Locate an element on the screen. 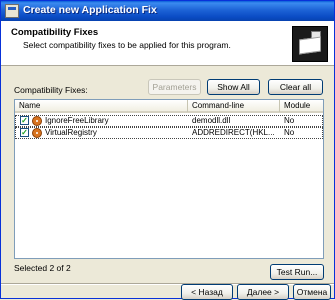 The width and height of the screenshot is (335, 300). fix-name: VirtualRegistry is located at coordinates (71, 132).